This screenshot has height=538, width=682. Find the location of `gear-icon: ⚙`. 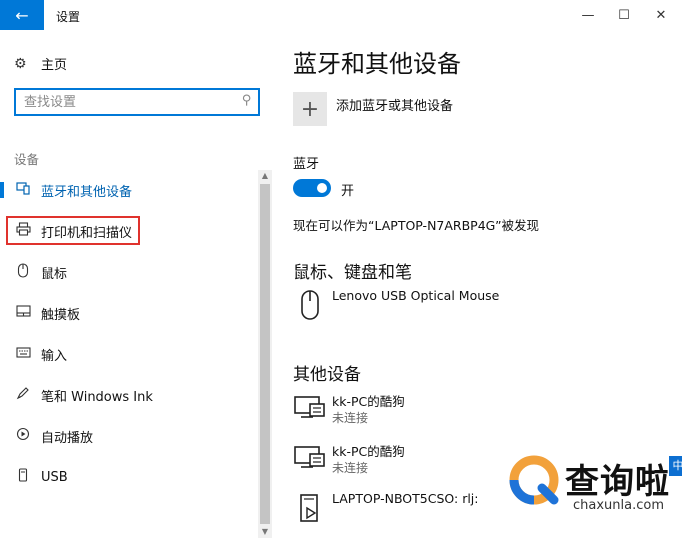

gear-icon: ⚙ is located at coordinates (20, 63).